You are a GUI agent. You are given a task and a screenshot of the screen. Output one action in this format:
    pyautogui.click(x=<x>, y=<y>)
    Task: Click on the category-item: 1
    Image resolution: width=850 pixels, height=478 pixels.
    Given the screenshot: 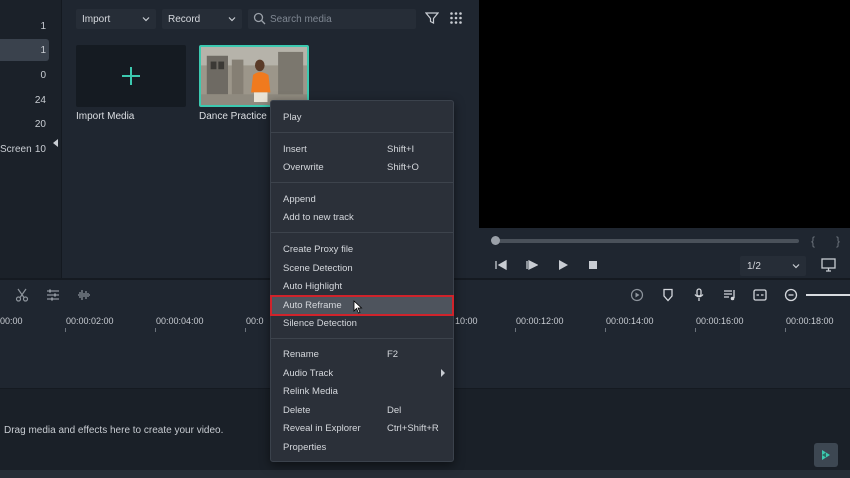 What is the action you would take?
    pyautogui.click(x=24, y=26)
    